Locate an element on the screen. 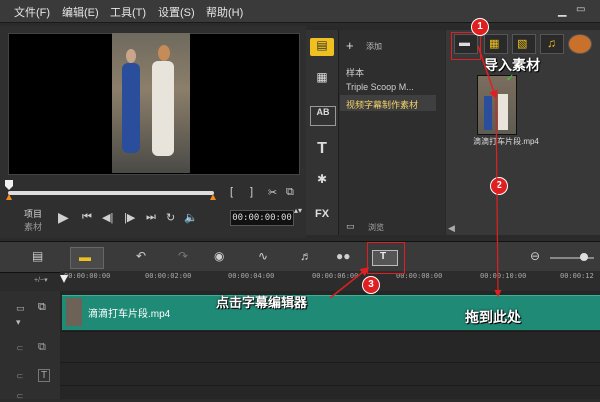 This screenshot has height=402, width=600. person-left is located at coordinates (131, 108).